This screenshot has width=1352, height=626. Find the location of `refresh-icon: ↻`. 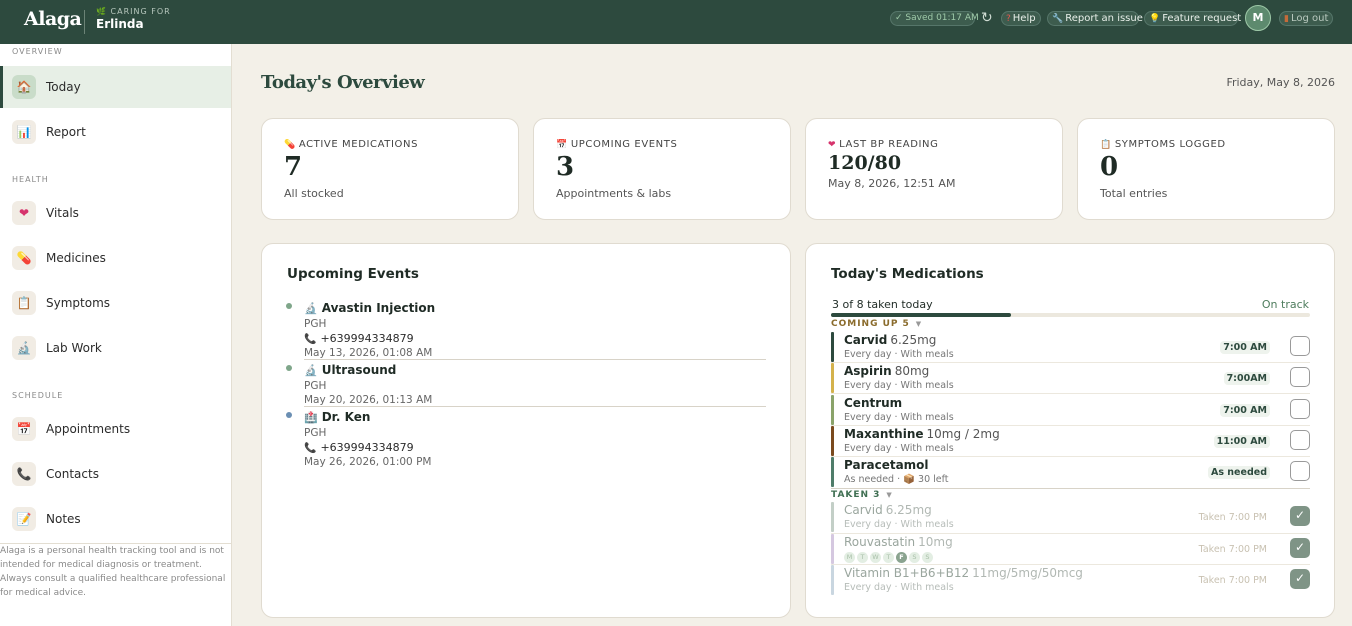

refresh-icon: ↻ is located at coordinates (987, 18).